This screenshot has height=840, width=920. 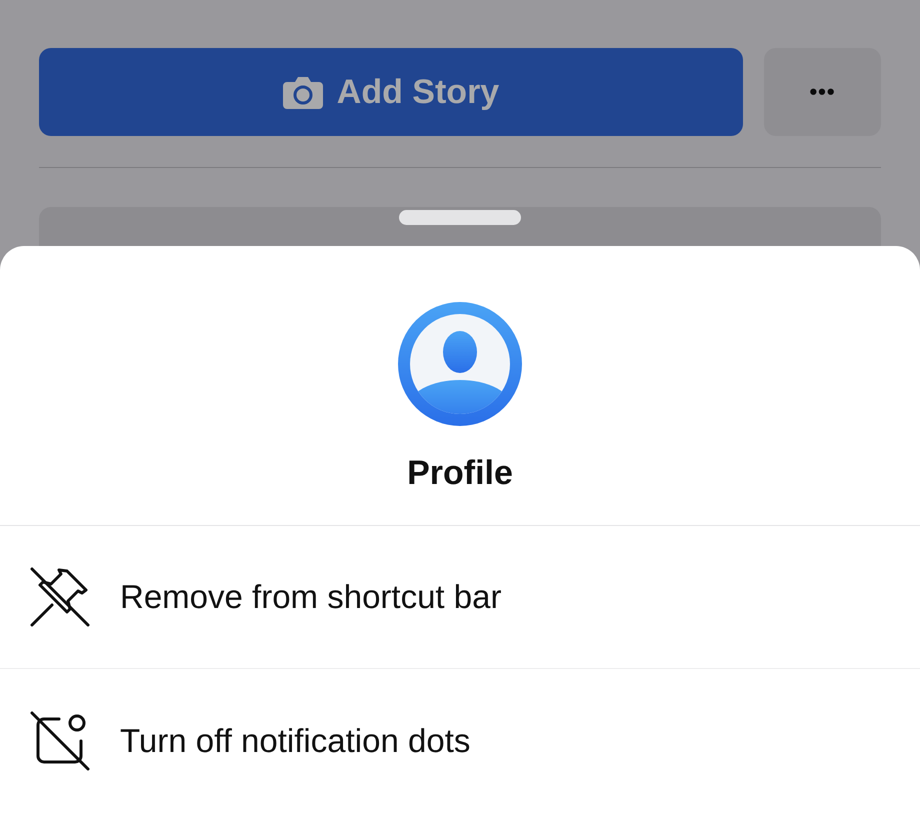 I want to click on sheet-handle, so click(x=460, y=217).